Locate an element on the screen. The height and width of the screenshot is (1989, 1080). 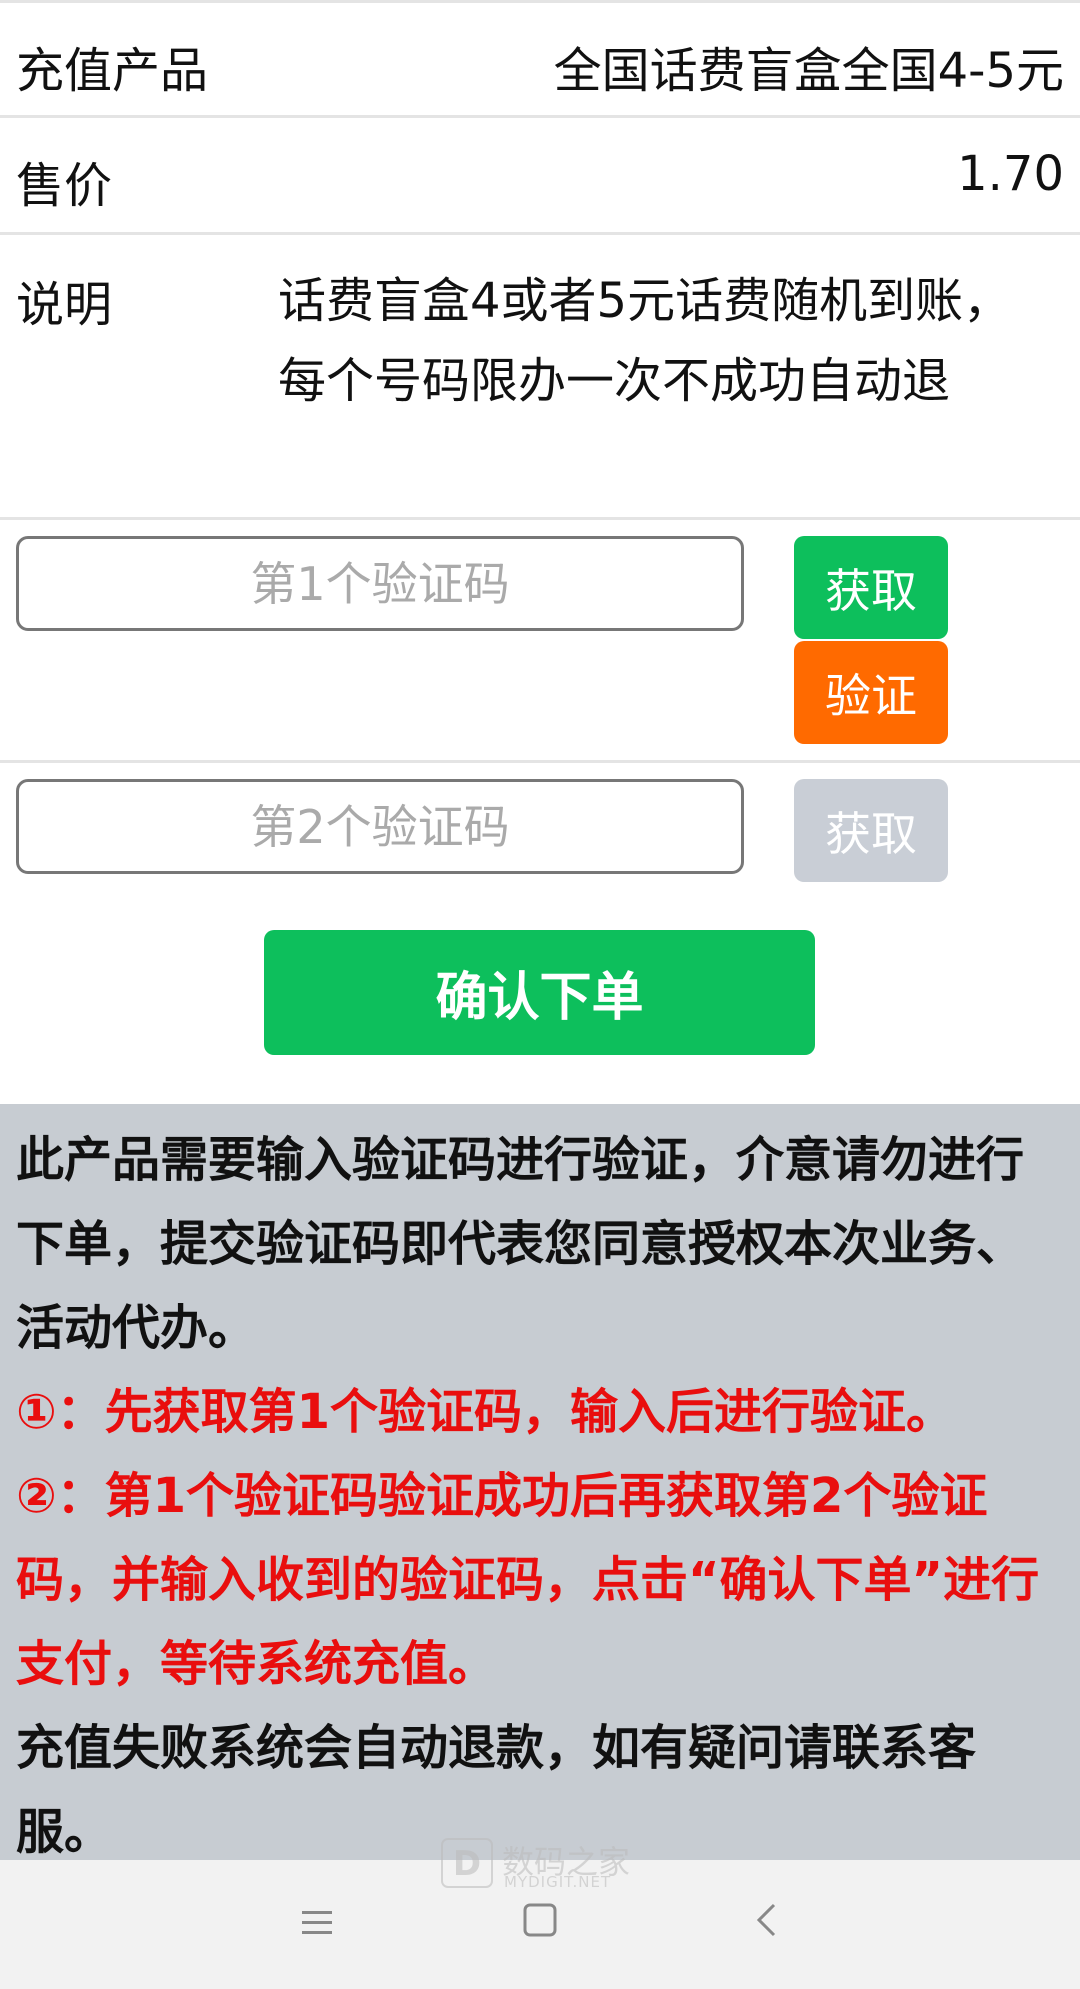
description-label: 说明 is located at coordinates (64, 305).